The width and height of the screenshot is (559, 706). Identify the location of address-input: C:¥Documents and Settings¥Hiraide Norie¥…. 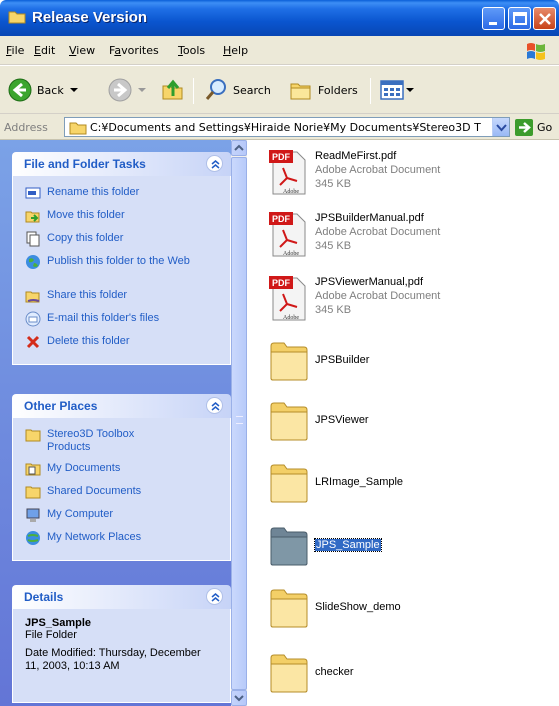
(287, 127).